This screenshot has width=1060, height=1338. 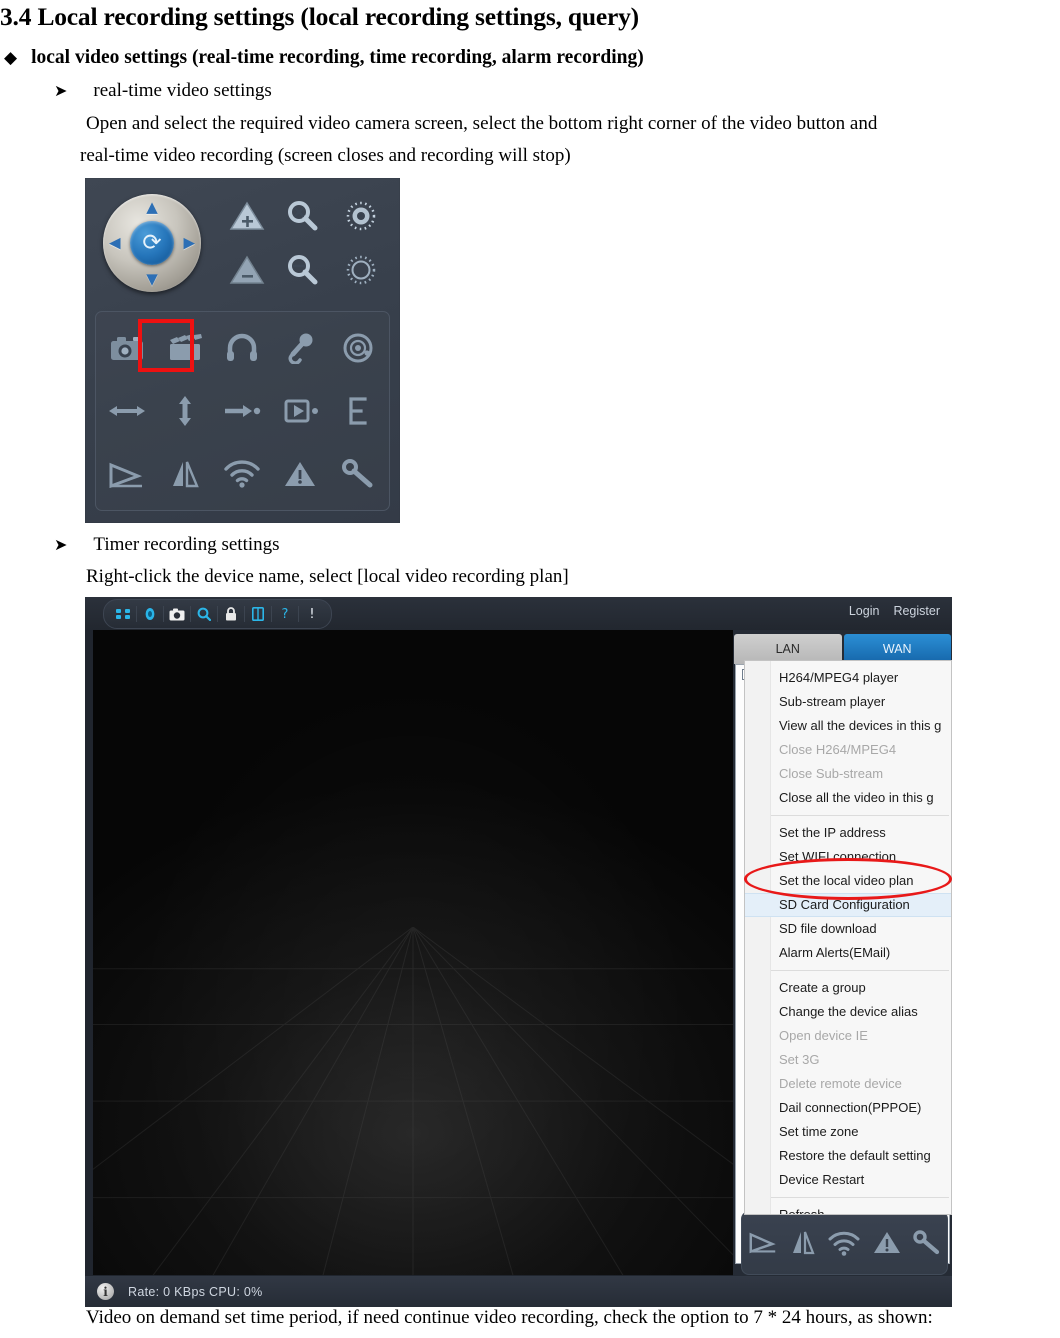 I want to click on menu-item: Close H264/MPEG4, so click(x=838, y=749).